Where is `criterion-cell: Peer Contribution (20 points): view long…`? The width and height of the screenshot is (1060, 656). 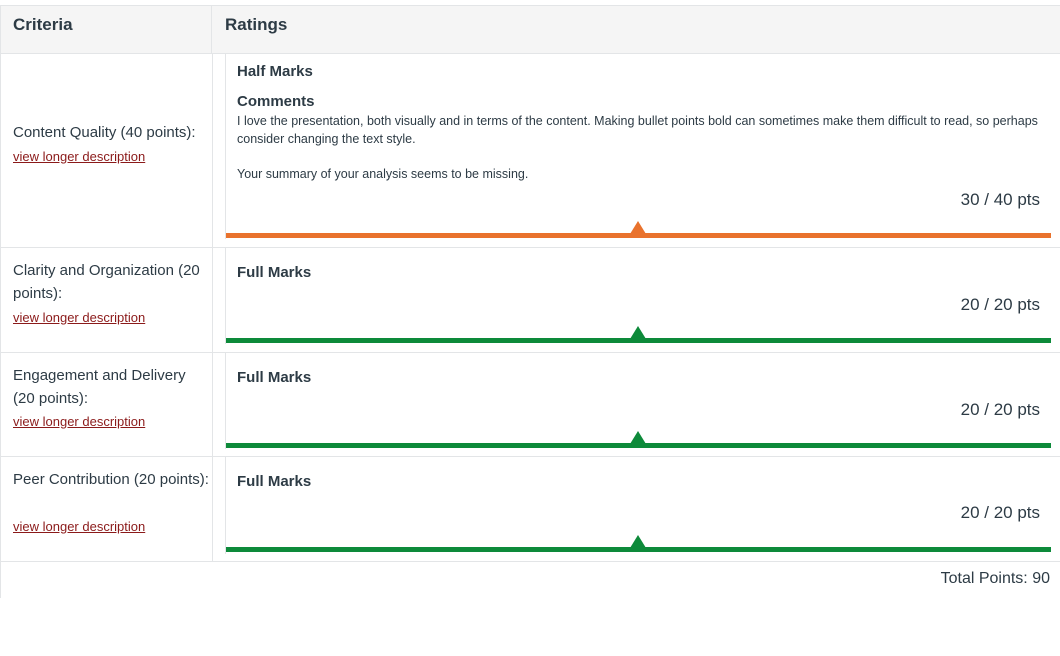
criterion-cell: Peer Contribution (20 points): view long… is located at coordinates (106, 509).